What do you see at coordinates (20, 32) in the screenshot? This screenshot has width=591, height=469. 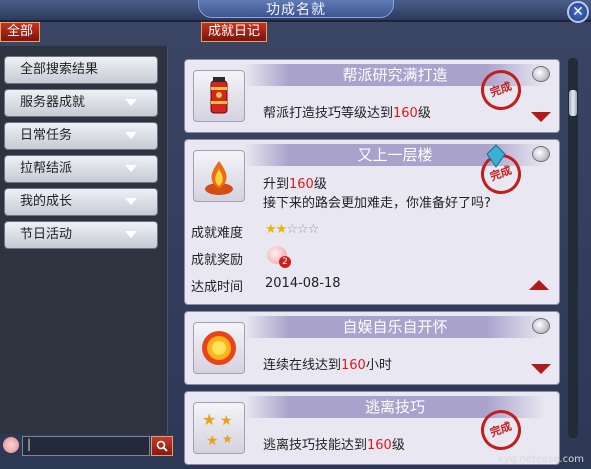 I see `tab-all: 全部` at bounding box center [20, 32].